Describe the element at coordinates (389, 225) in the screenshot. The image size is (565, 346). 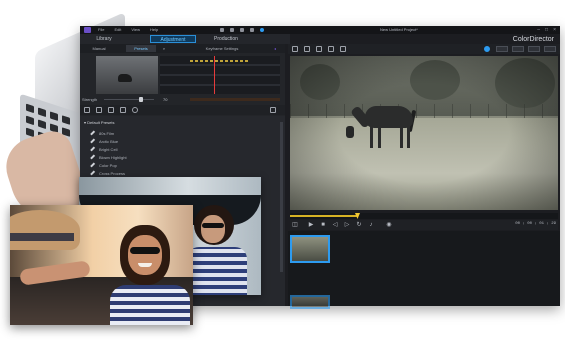
I see `eye-icon: ◉` at that location.